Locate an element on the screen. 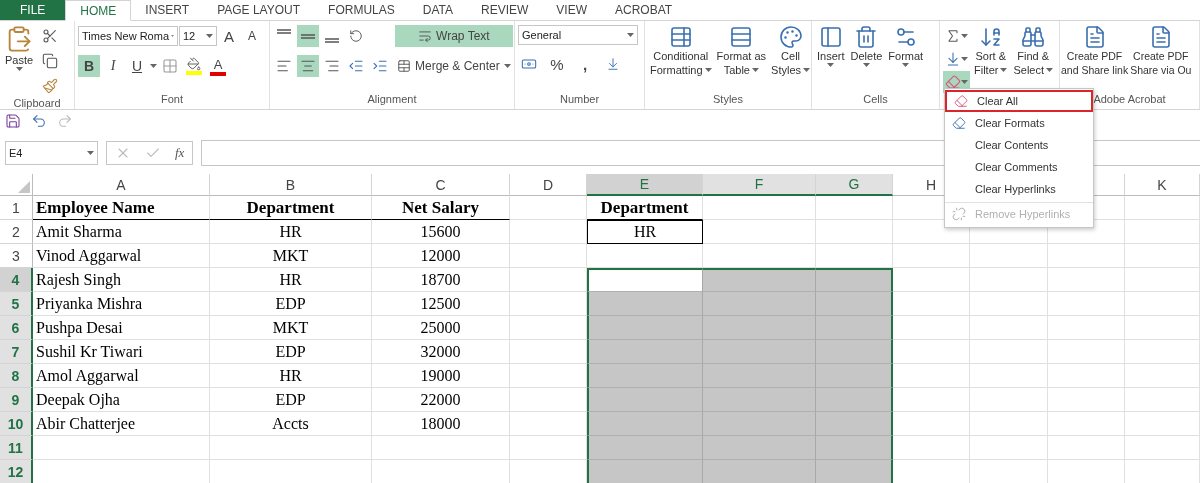  ribbon-tab: REVIEW is located at coordinates (505, 10).